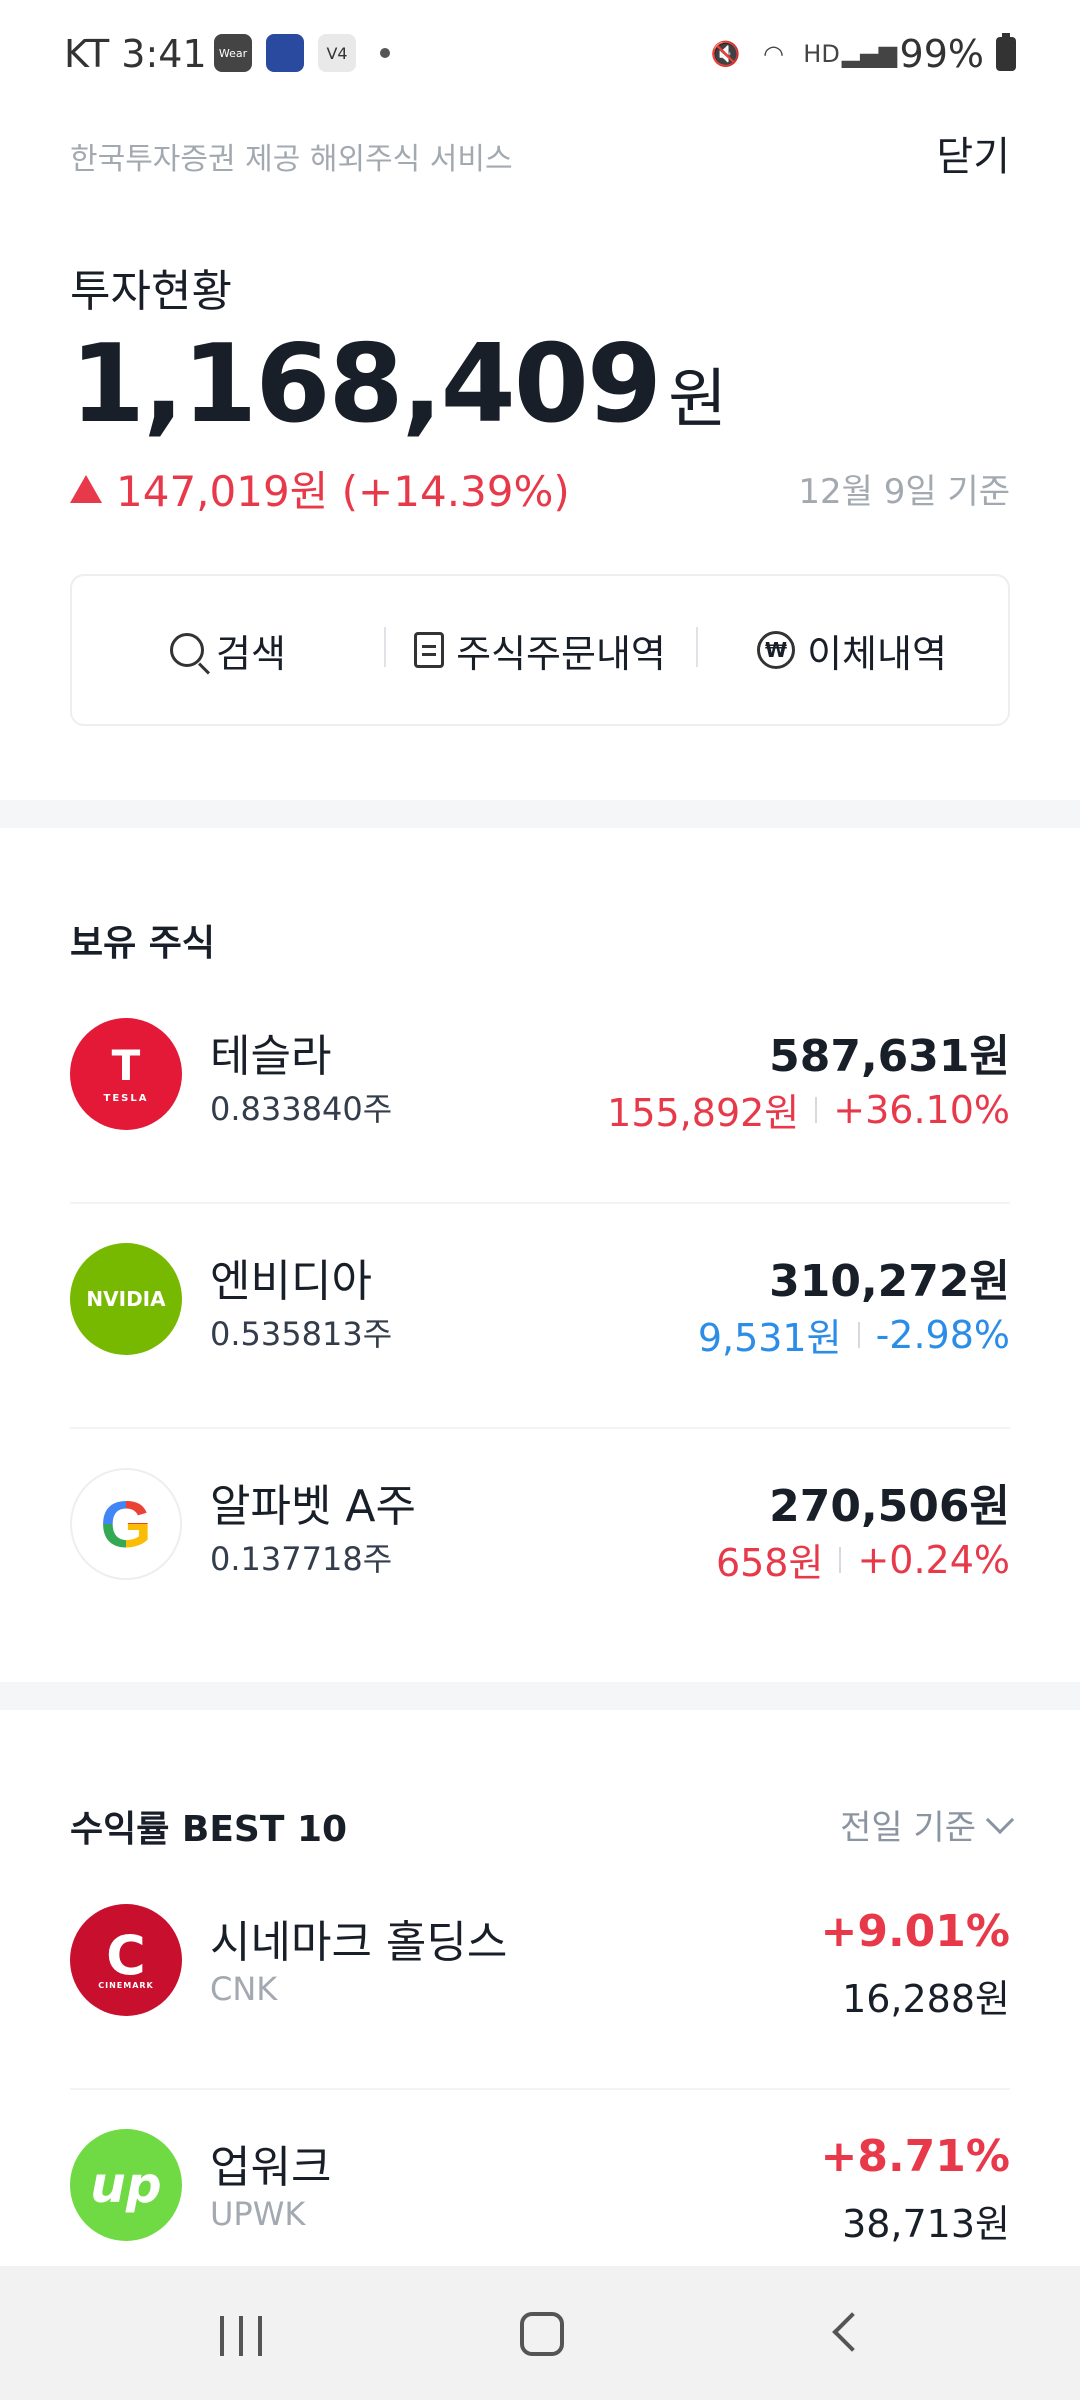  Describe the element at coordinates (776, 650) in the screenshot. I see `won-icon: ₩` at that location.